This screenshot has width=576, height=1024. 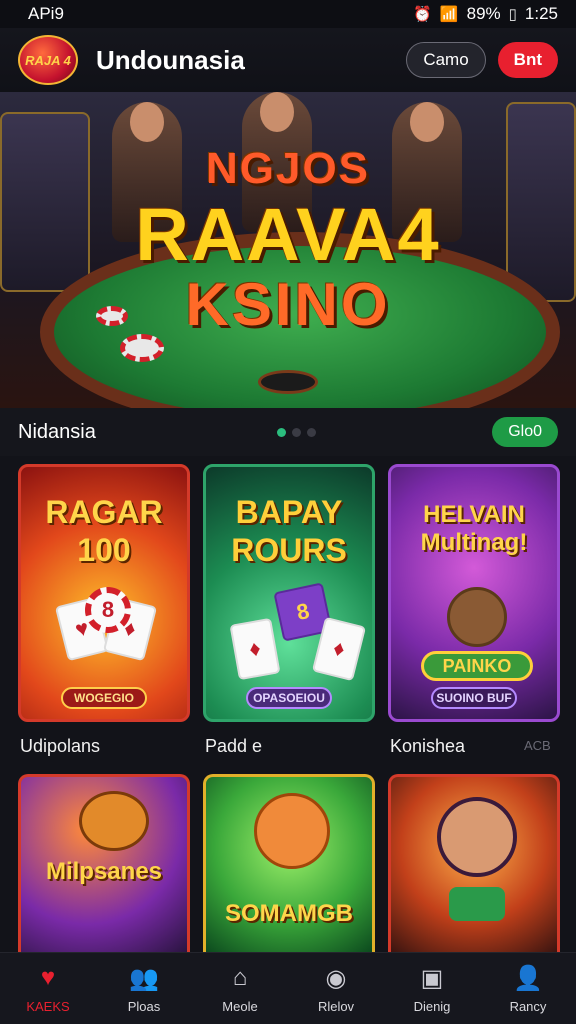 I want to click on carousel-indicator, so click(x=297, y=432).